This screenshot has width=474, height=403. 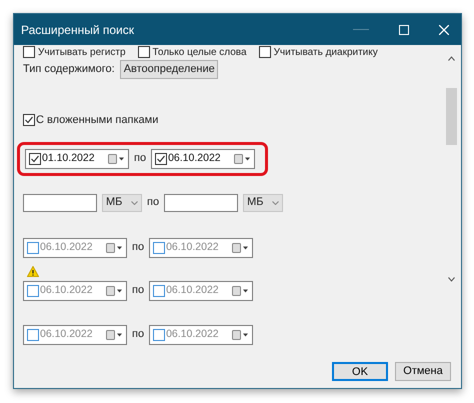 What do you see at coordinates (78, 30) in the screenshot?
I see `window-title: Расширенный поиск` at bounding box center [78, 30].